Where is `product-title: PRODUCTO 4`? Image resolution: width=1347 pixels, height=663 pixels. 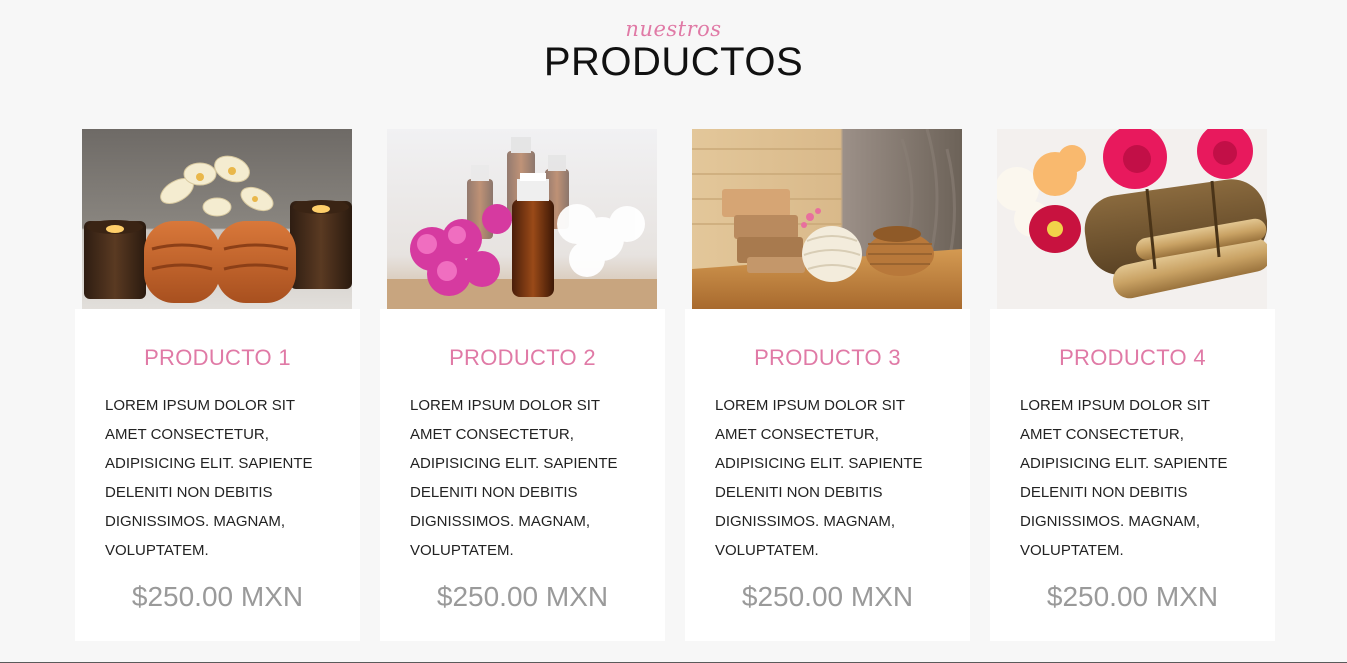
product-title: PRODUCTO 4 is located at coordinates (1132, 358).